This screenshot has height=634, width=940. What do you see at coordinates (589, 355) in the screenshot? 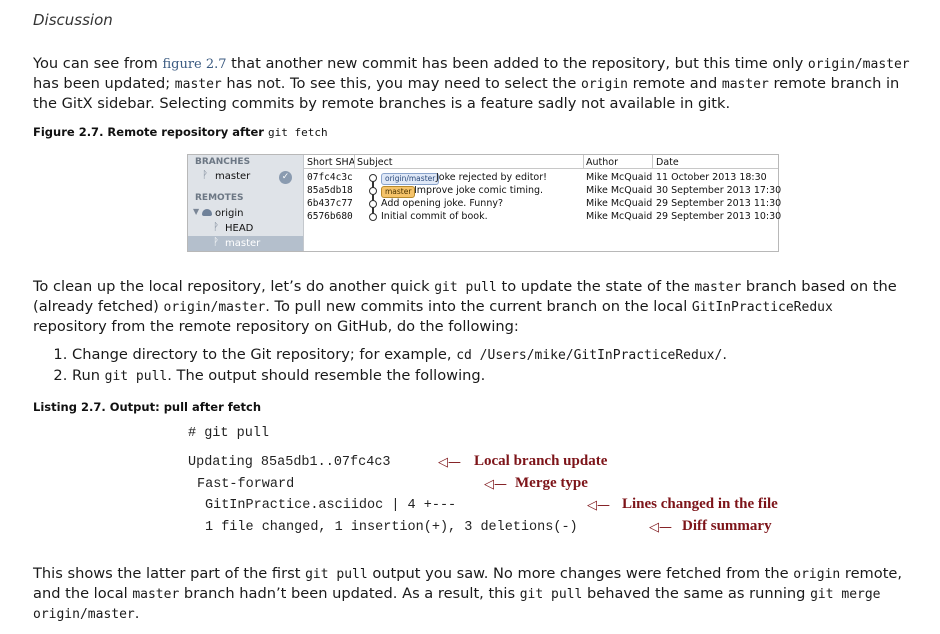
I see `inline-code: cd /Users/mike/GitInPracticeRedux/` at bounding box center [589, 355].